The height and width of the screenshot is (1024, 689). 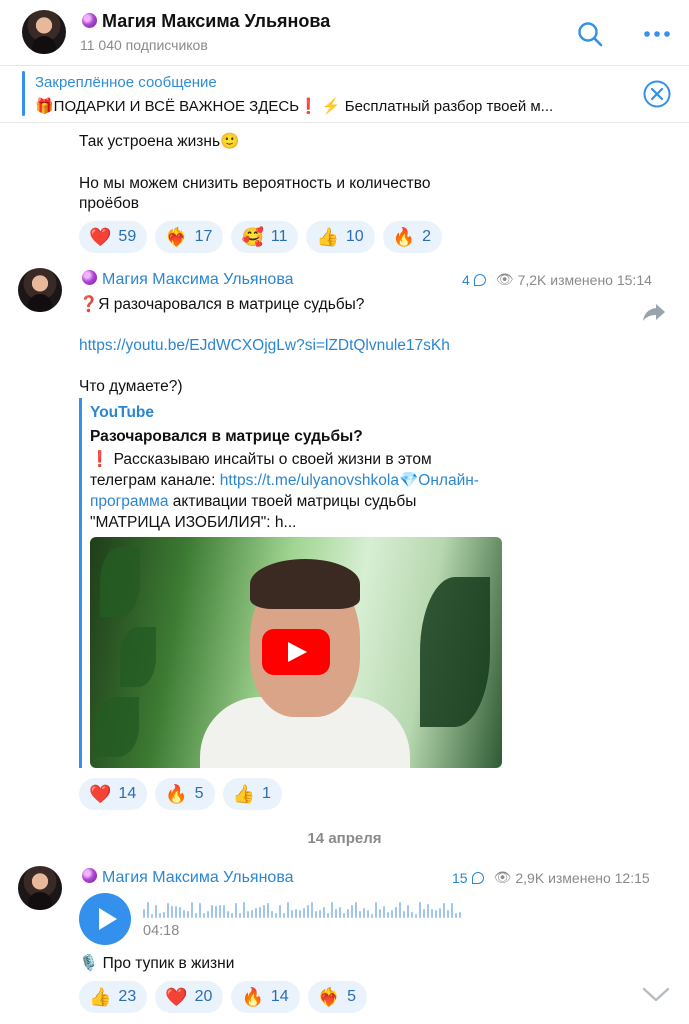 I want to click on reaction-heart-on-fire: ❤️‍🔥 5, so click(x=337, y=997).